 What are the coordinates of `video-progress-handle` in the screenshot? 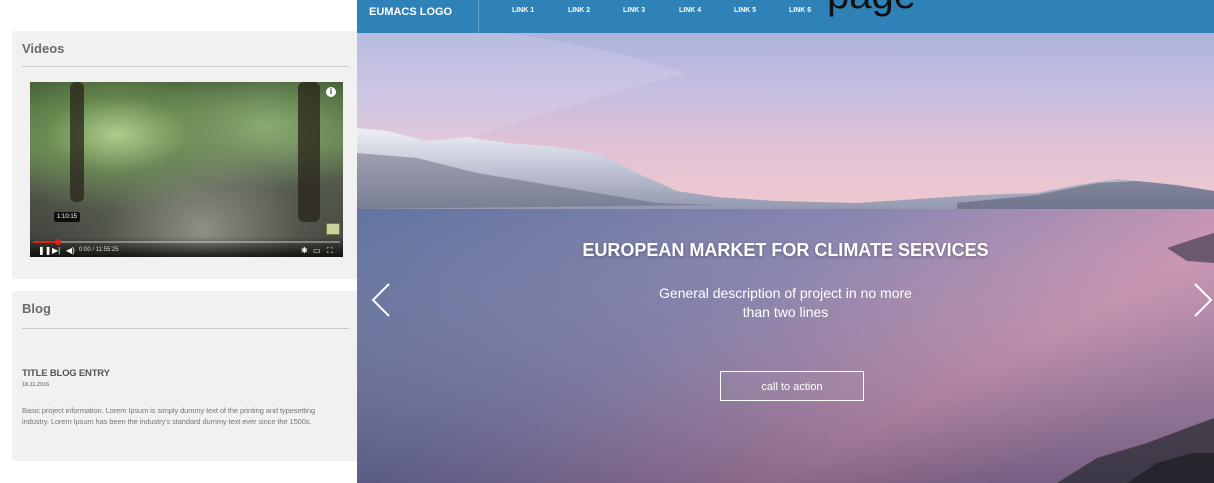 It's located at (57, 242).